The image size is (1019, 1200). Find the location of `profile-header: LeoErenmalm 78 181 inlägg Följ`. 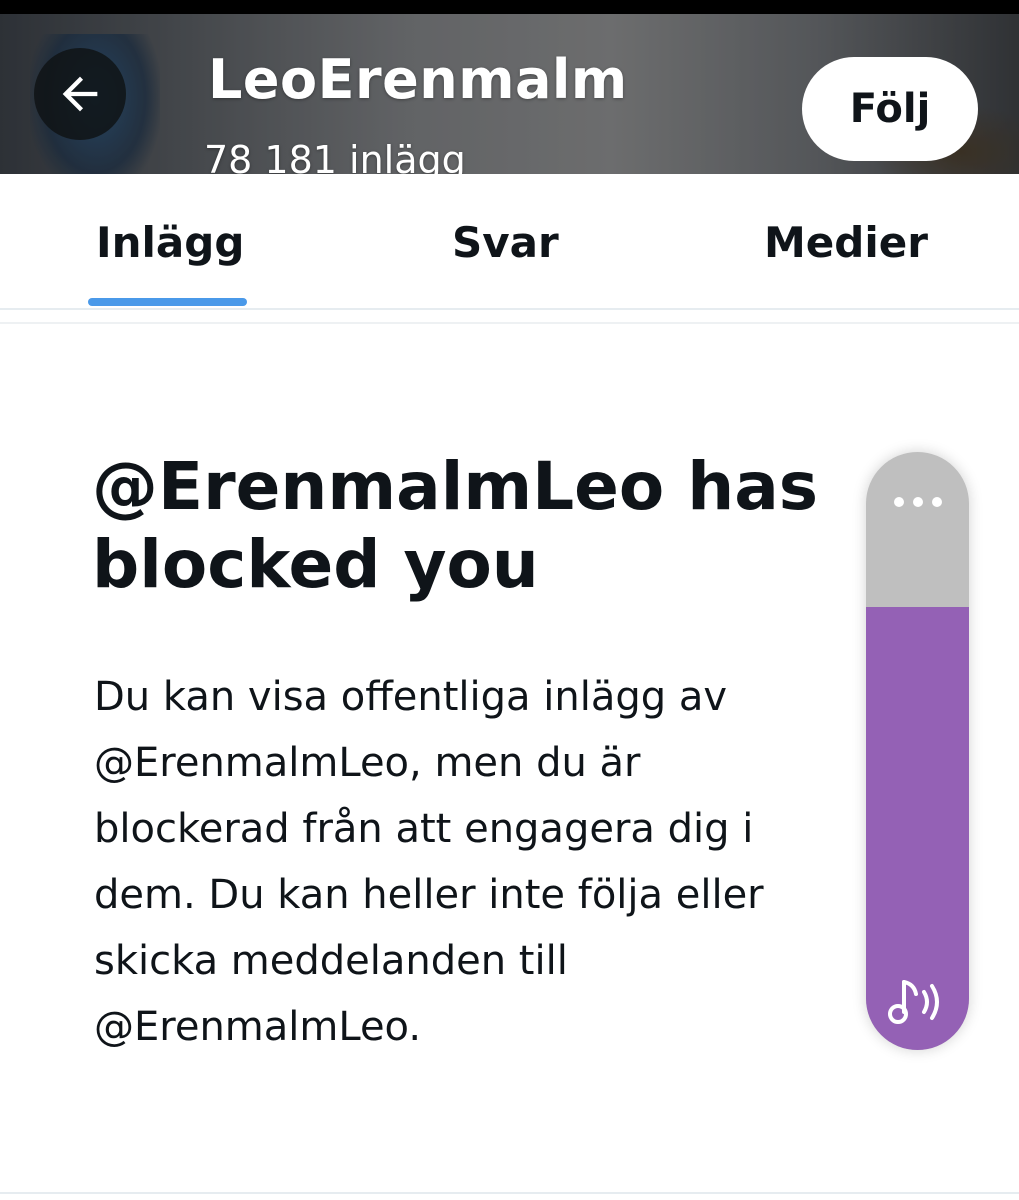

profile-header: LeoErenmalm 78 181 inlägg Följ is located at coordinates (509, 94).